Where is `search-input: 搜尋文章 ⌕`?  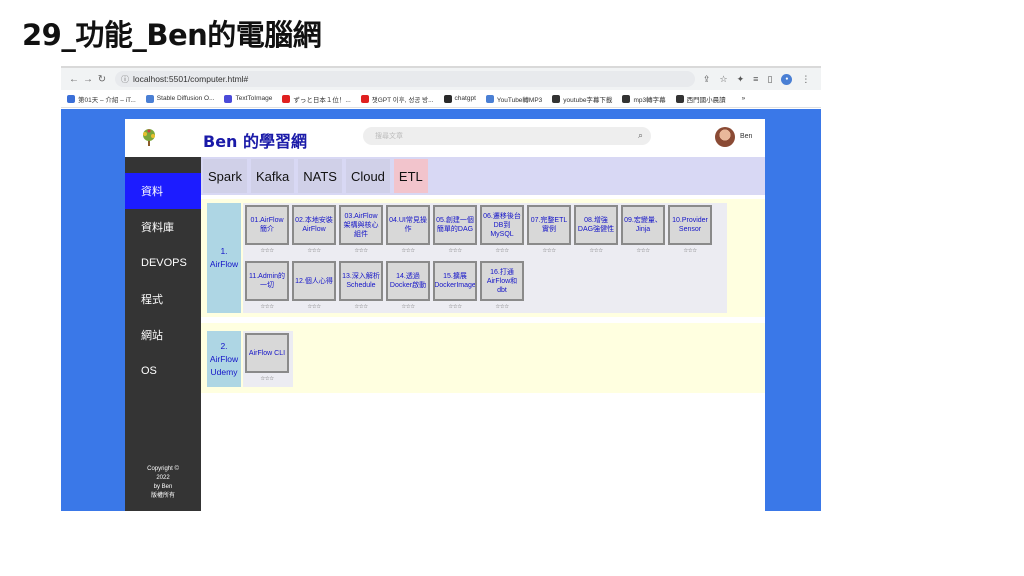 search-input: 搜尋文章 ⌕ is located at coordinates (507, 136).